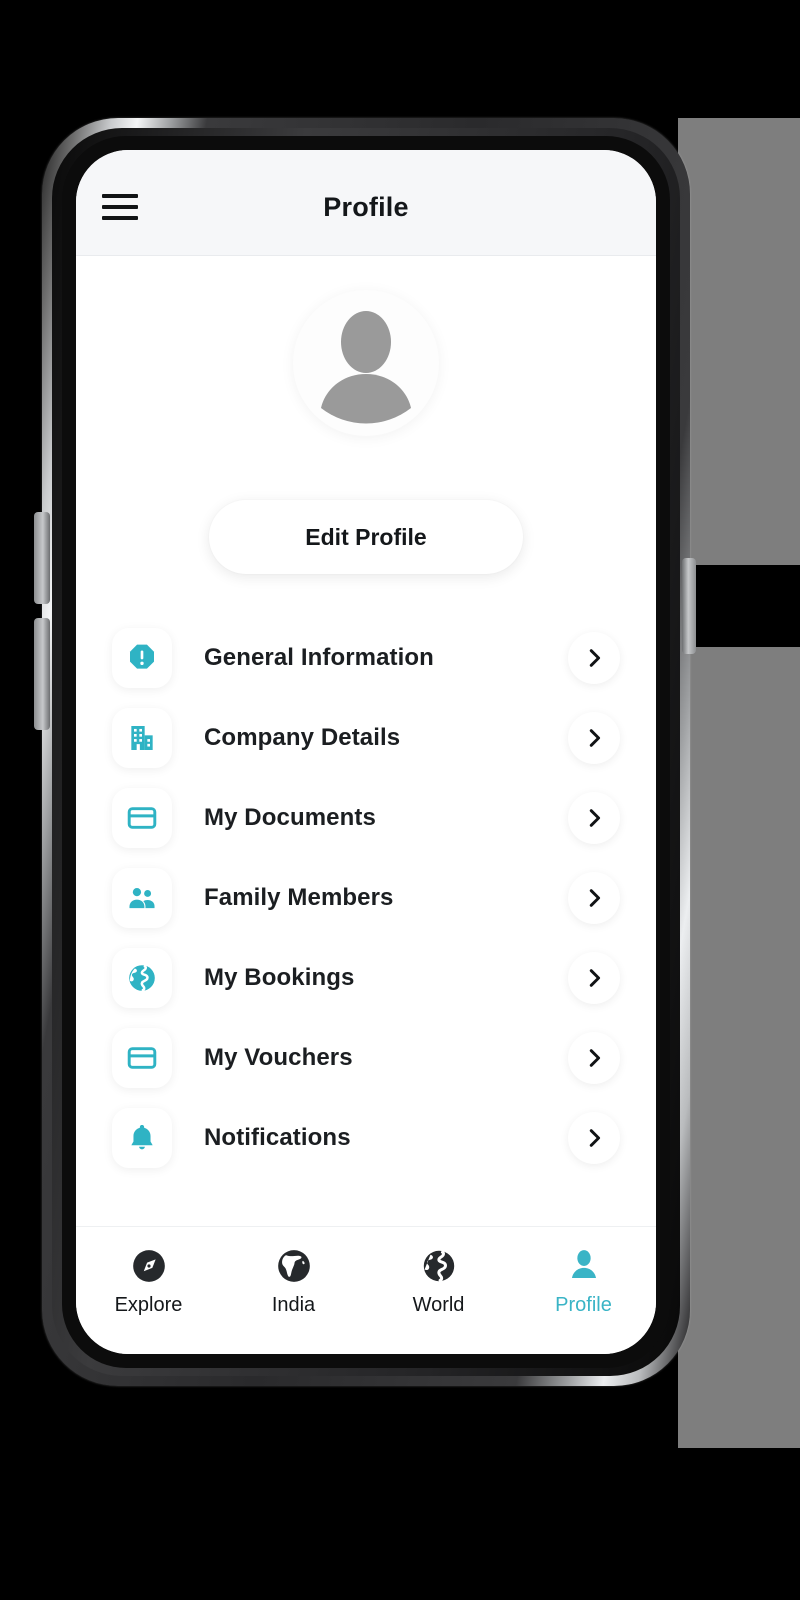  I want to click on menu-item-general-information: General Information, so click(366, 658).